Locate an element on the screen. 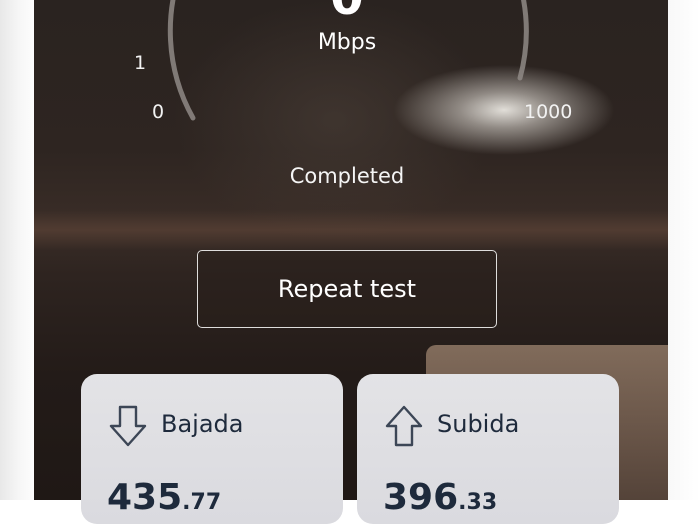  upload-value-decimal: .33 is located at coordinates (478, 502).